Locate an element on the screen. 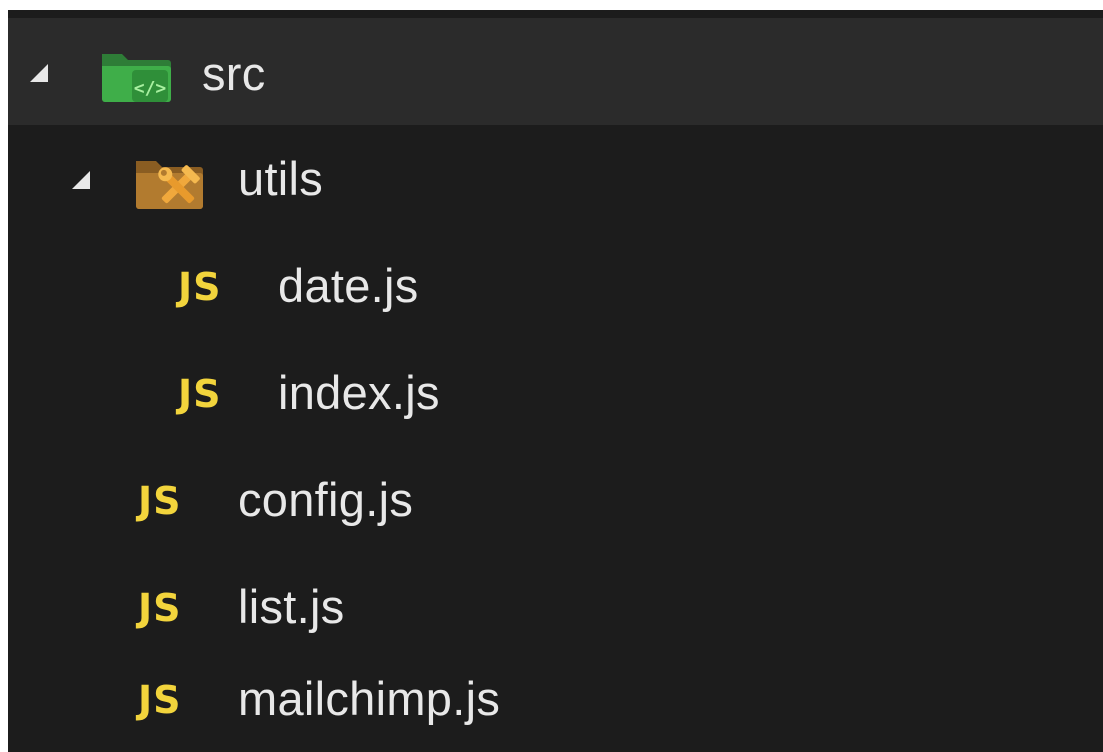  tree-item-date-js: JS date.js is located at coordinates (555, 285).